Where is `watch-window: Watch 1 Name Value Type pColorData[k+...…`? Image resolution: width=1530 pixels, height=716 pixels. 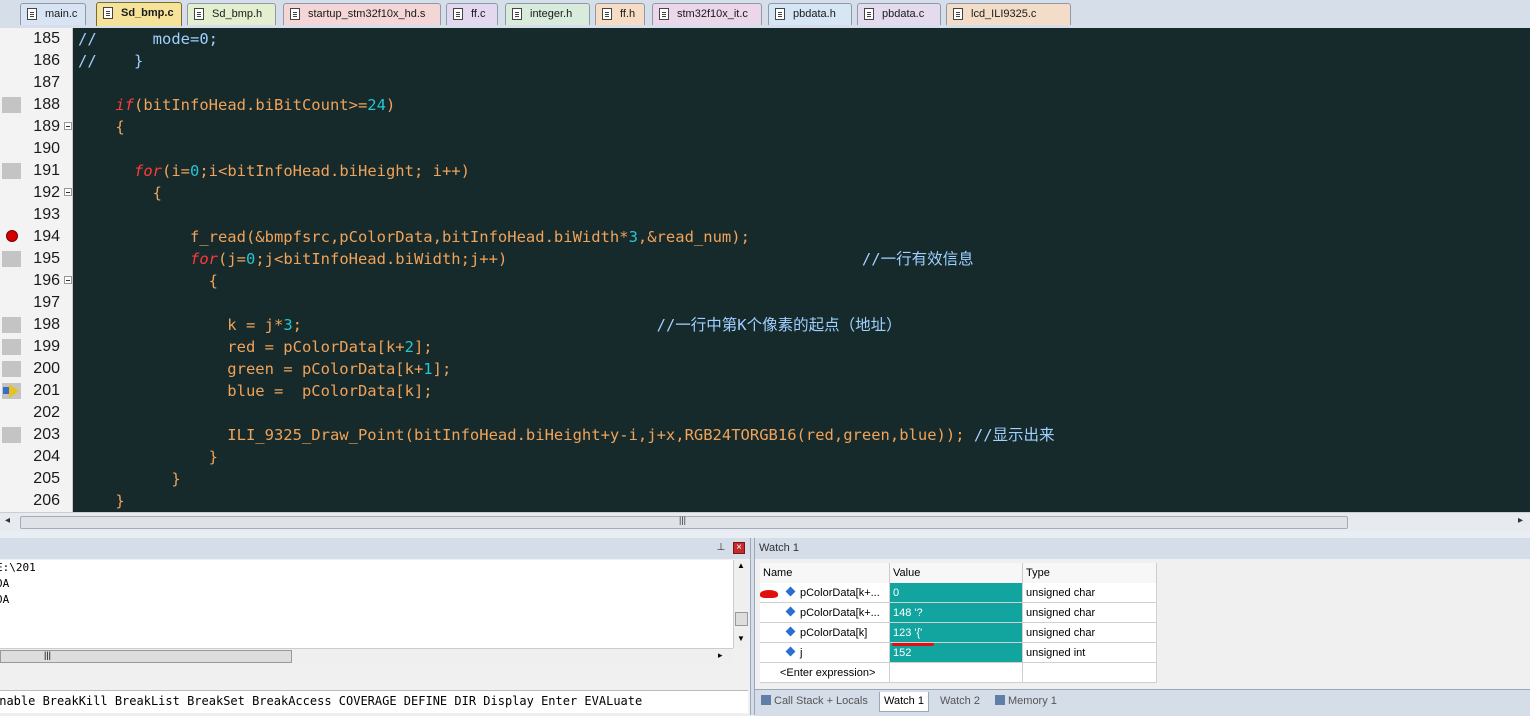
watch-window: Watch 1 Name Value Type pColorData[k+...… is located at coordinates (1142, 627).